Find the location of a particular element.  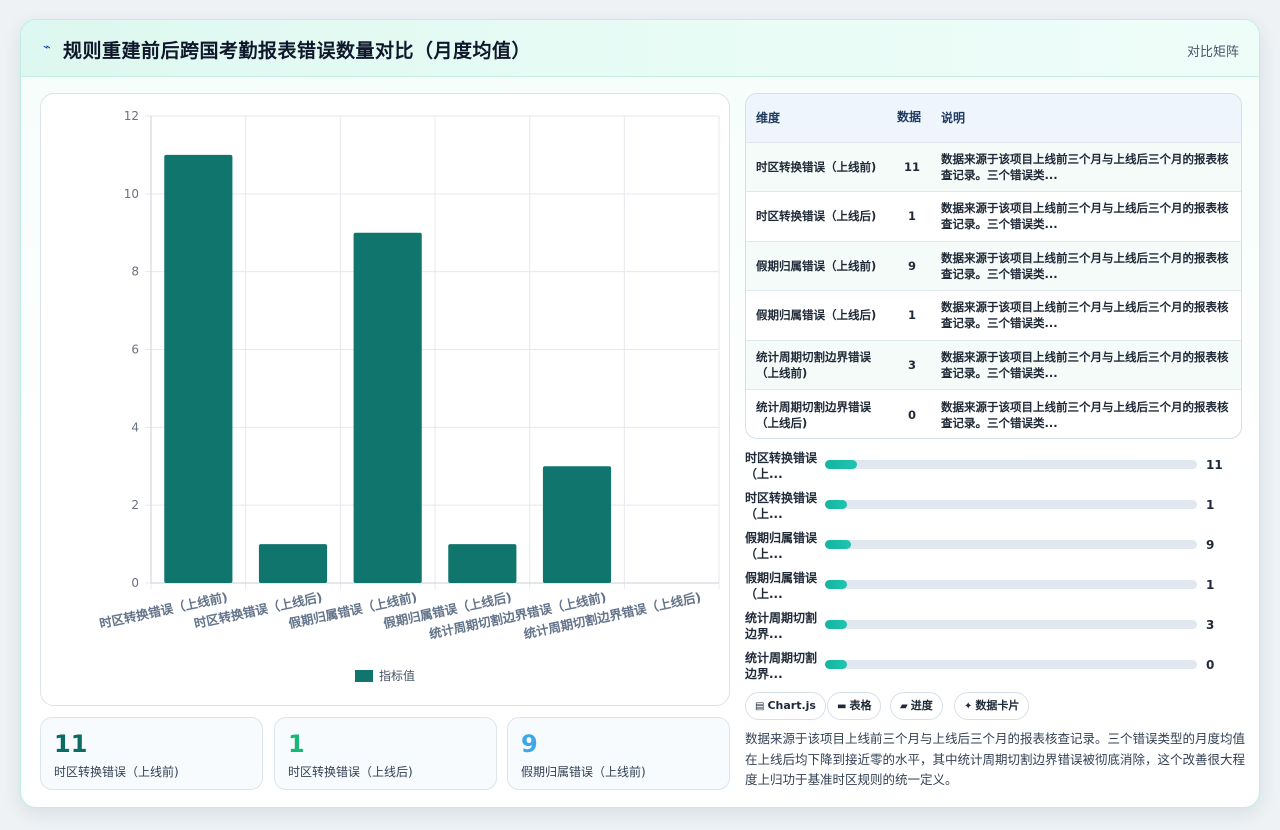

legend-swatch is located at coordinates (364, 676).